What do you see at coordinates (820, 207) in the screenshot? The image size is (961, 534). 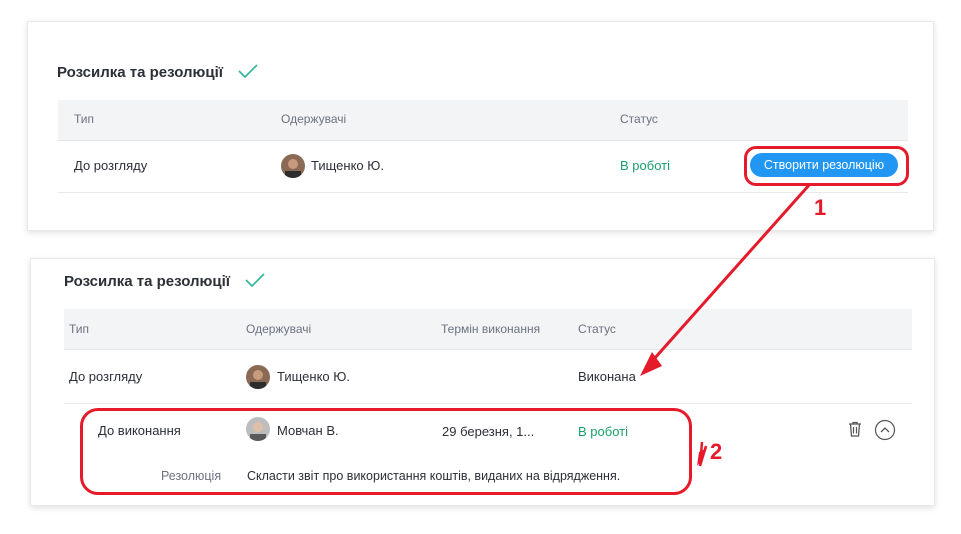 I see `annotation-step-1: 1` at bounding box center [820, 207].